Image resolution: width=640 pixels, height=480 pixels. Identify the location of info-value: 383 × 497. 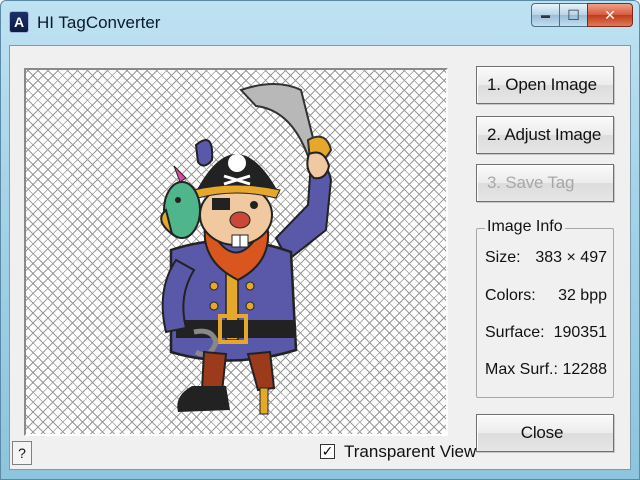
(571, 257).